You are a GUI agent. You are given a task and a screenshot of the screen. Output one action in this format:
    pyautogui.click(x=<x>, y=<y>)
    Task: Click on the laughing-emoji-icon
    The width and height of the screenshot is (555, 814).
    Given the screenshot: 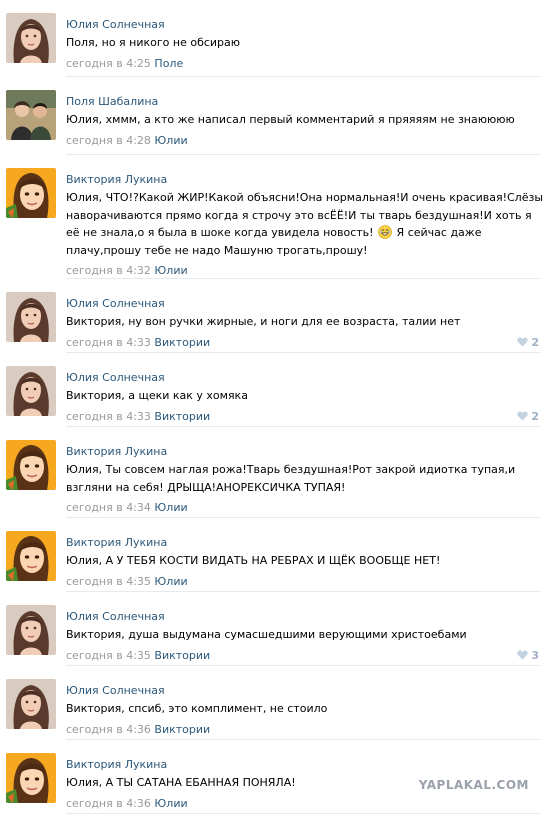 What is the action you would take?
    pyautogui.click(x=385, y=232)
    